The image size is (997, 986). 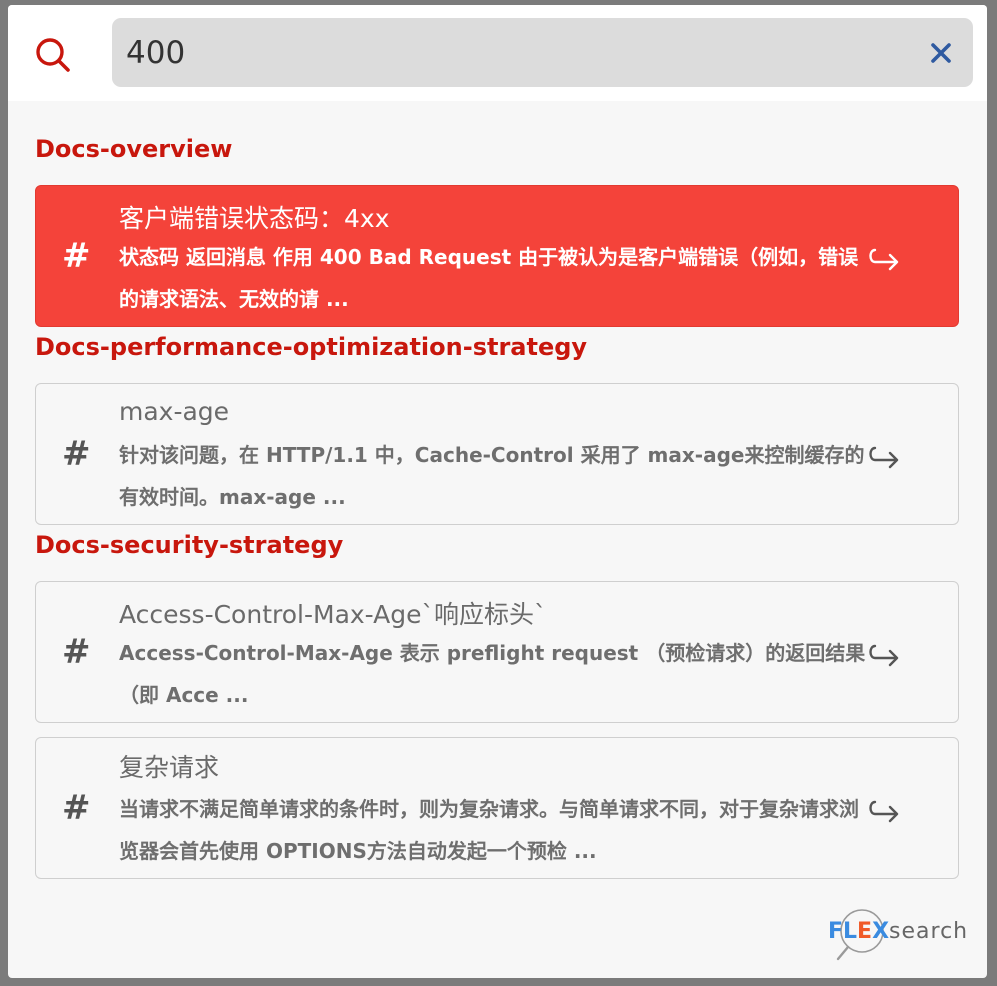 I want to click on flexsearch-logo: FLEXsearch, so click(x=900, y=933).